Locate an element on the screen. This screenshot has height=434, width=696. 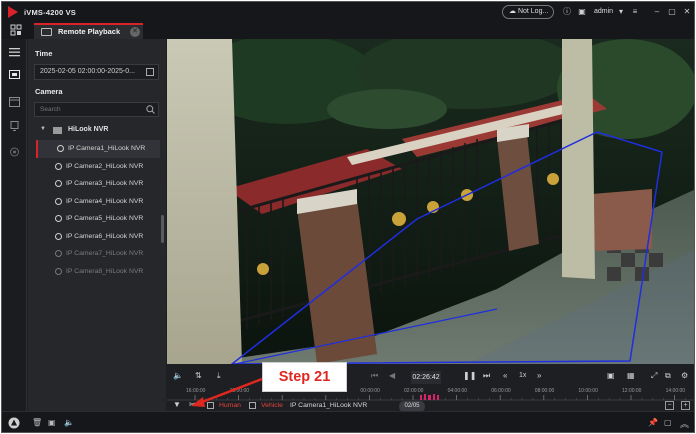
playback-rail-icon is located at coordinates (14, 75).